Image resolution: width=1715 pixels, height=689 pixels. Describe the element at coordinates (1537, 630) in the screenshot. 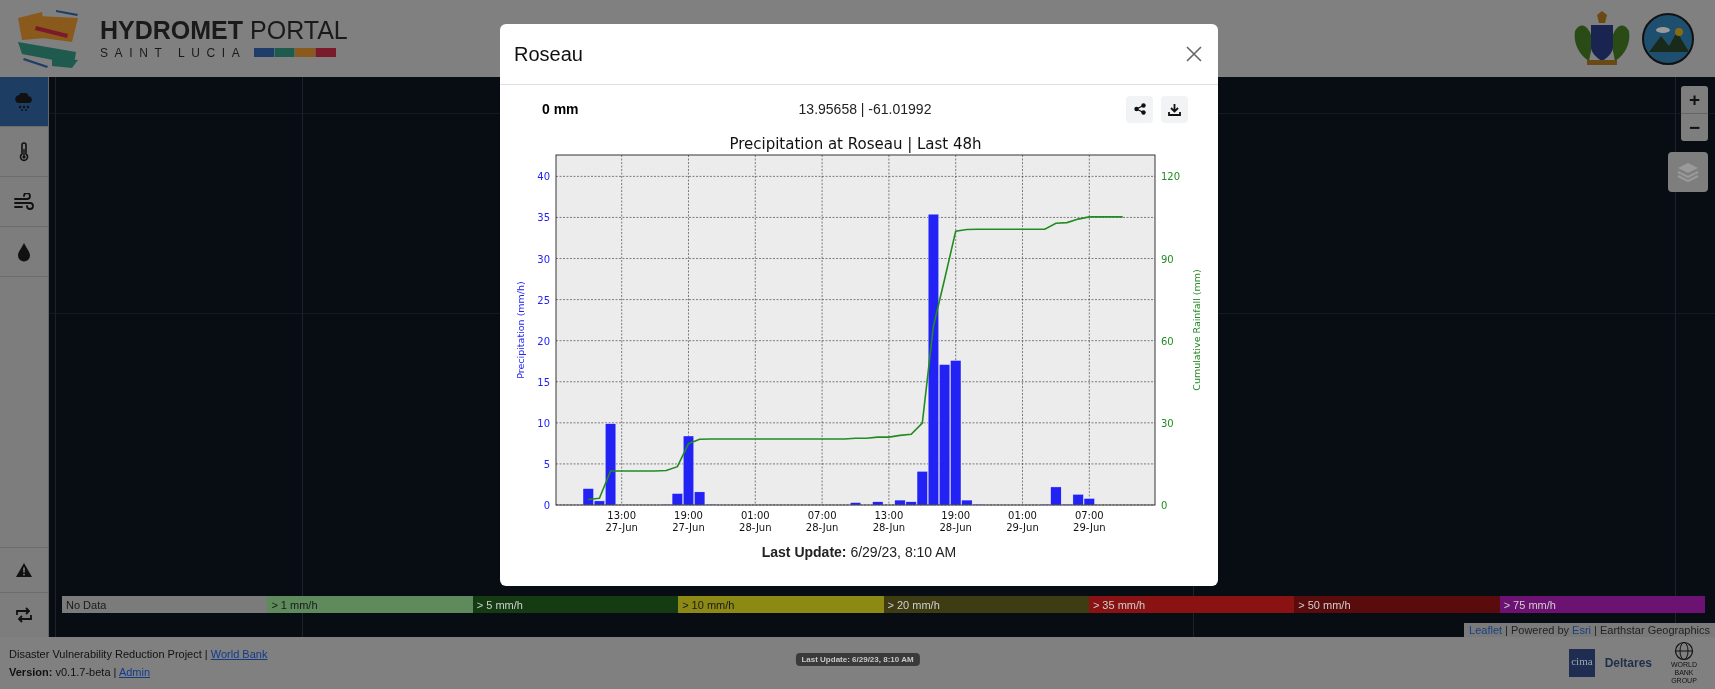

I see `attribution-text: | Powered by` at that location.